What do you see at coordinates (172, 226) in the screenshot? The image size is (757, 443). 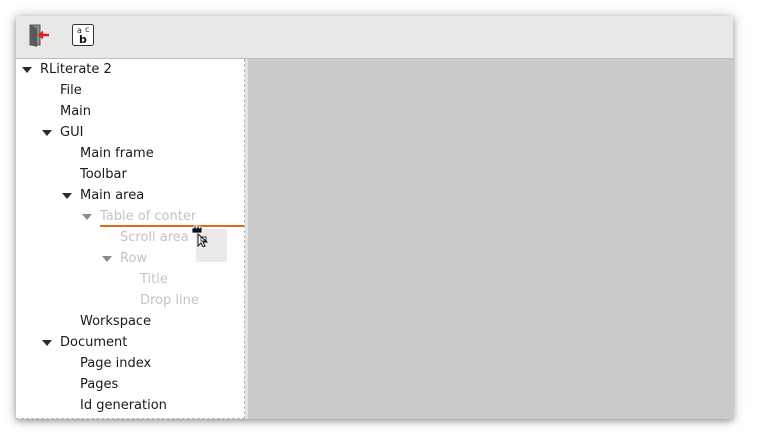 I see `drop-indicator-line` at bounding box center [172, 226].